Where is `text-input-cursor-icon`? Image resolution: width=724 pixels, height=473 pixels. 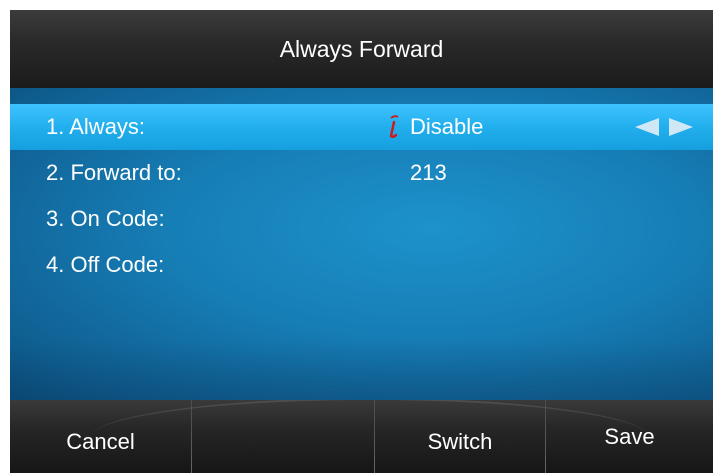 text-input-cursor-icon is located at coordinates (394, 126).